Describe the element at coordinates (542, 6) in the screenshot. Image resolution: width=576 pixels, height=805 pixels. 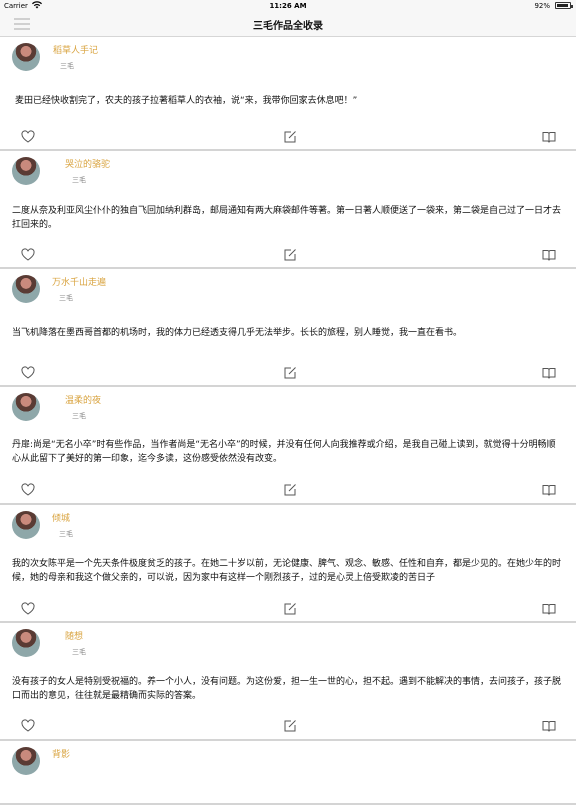
I see `battery-percent: 92%` at that location.